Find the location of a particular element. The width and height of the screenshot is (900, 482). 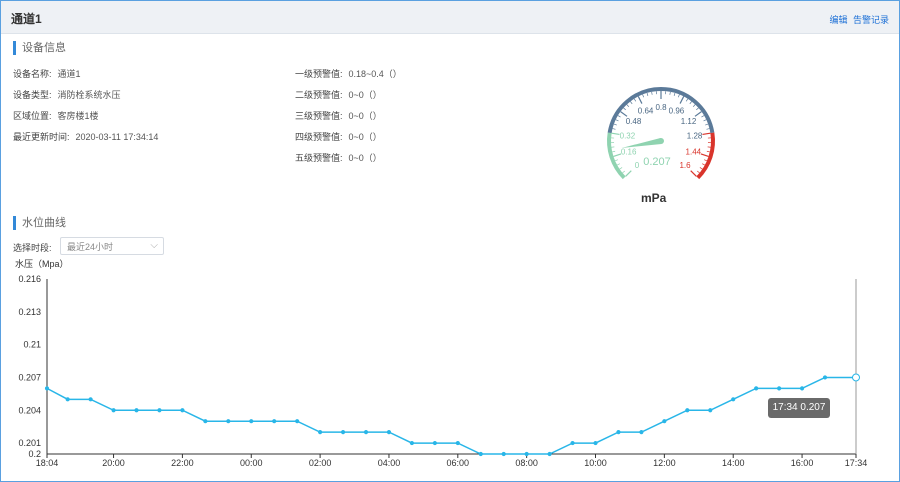

alarm-level-5-row: 五级预警值: 0~0（） is located at coordinates (338, 157).